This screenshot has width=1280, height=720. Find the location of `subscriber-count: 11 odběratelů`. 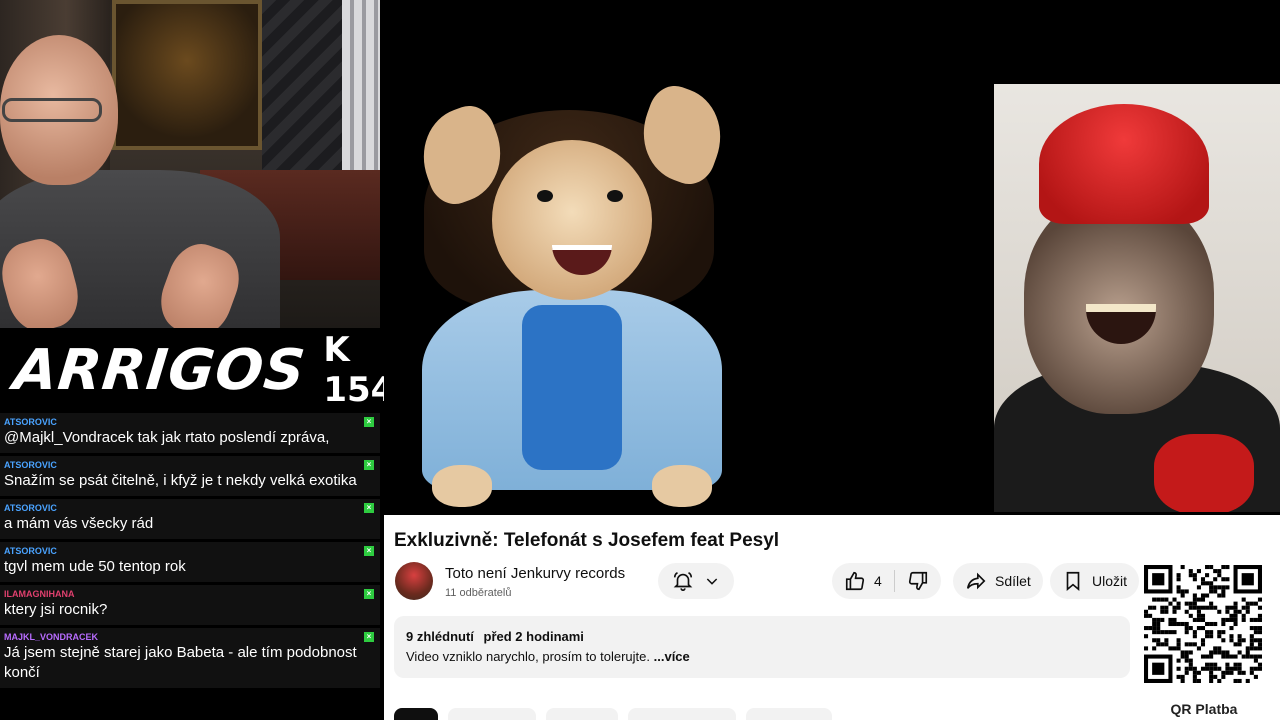

subscriber-count: 11 odběratelů is located at coordinates (478, 593).